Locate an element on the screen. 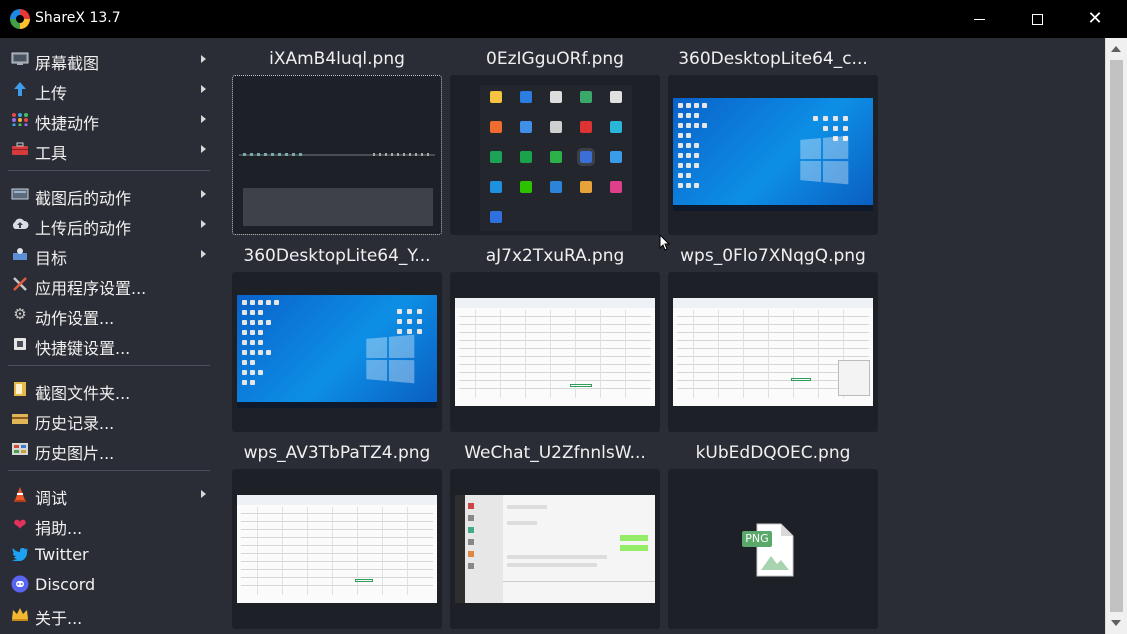  thumbnail-filename: kUbEdDQOEC.png is located at coordinates (773, 453).